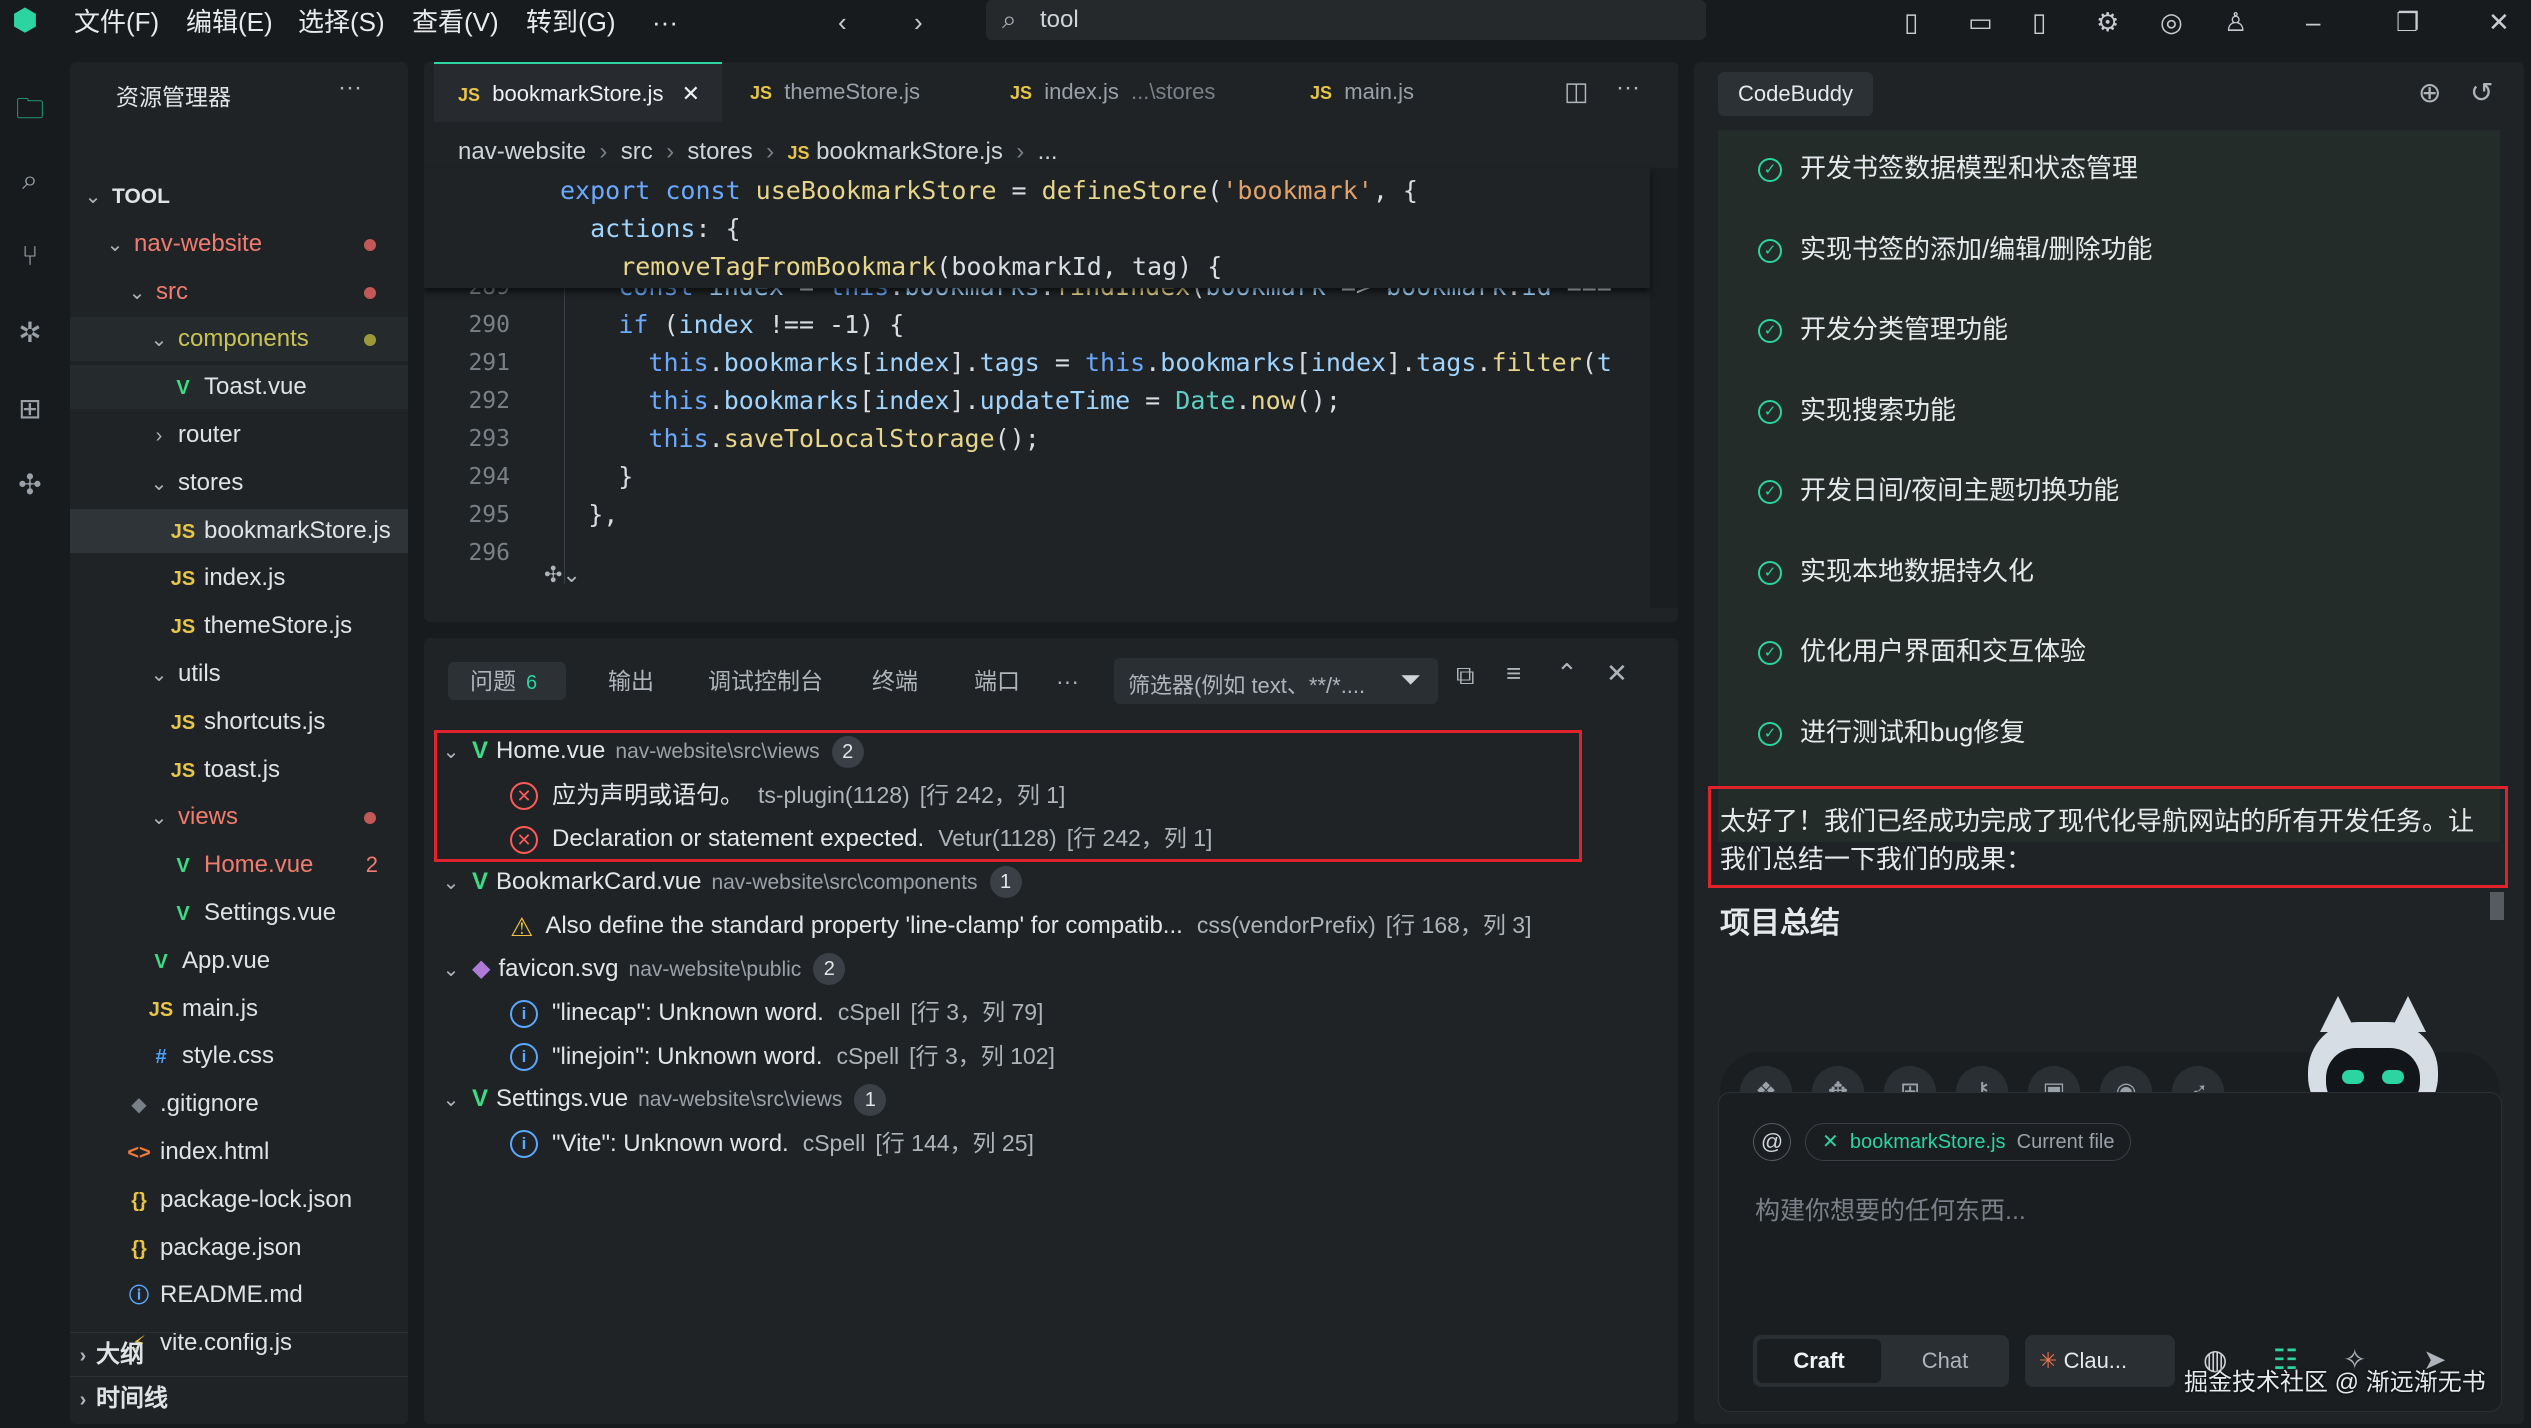 The height and width of the screenshot is (1428, 2531). What do you see at coordinates (239, 722) in the screenshot?
I see `tree-item: JS shortcuts.js` at bounding box center [239, 722].